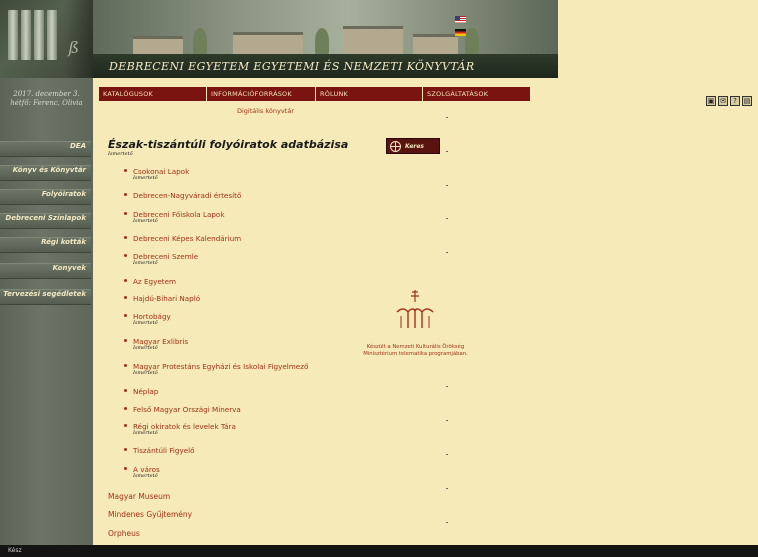 The image size is (758, 557). I want to click on help-icon: ?, so click(735, 101).